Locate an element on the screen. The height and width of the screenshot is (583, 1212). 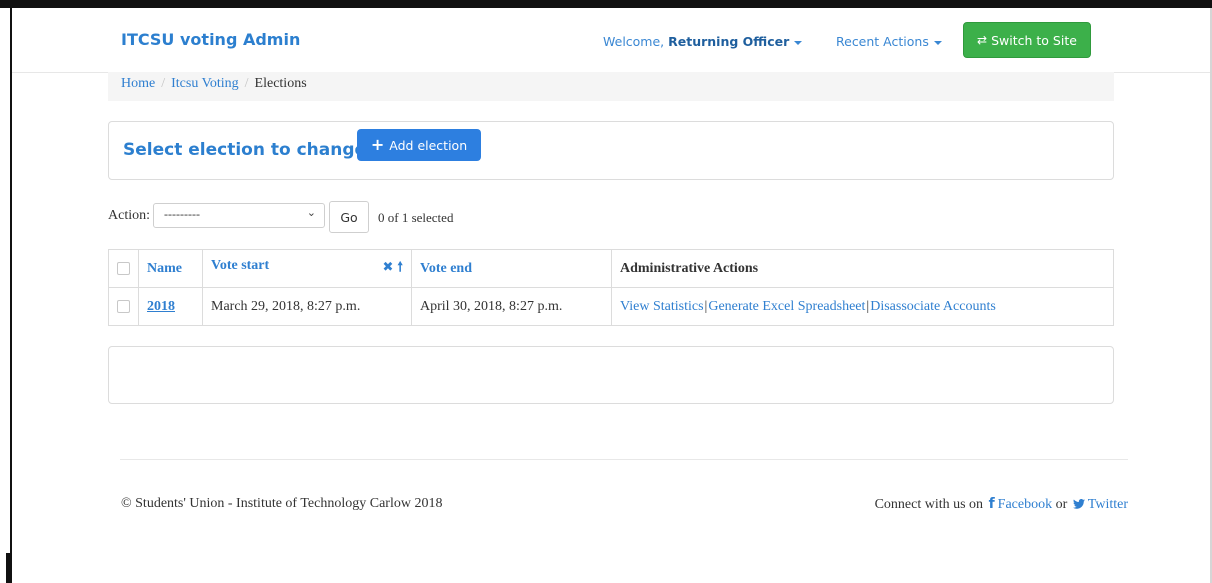
selection-status: 0 of 1 selected is located at coordinates (416, 217).